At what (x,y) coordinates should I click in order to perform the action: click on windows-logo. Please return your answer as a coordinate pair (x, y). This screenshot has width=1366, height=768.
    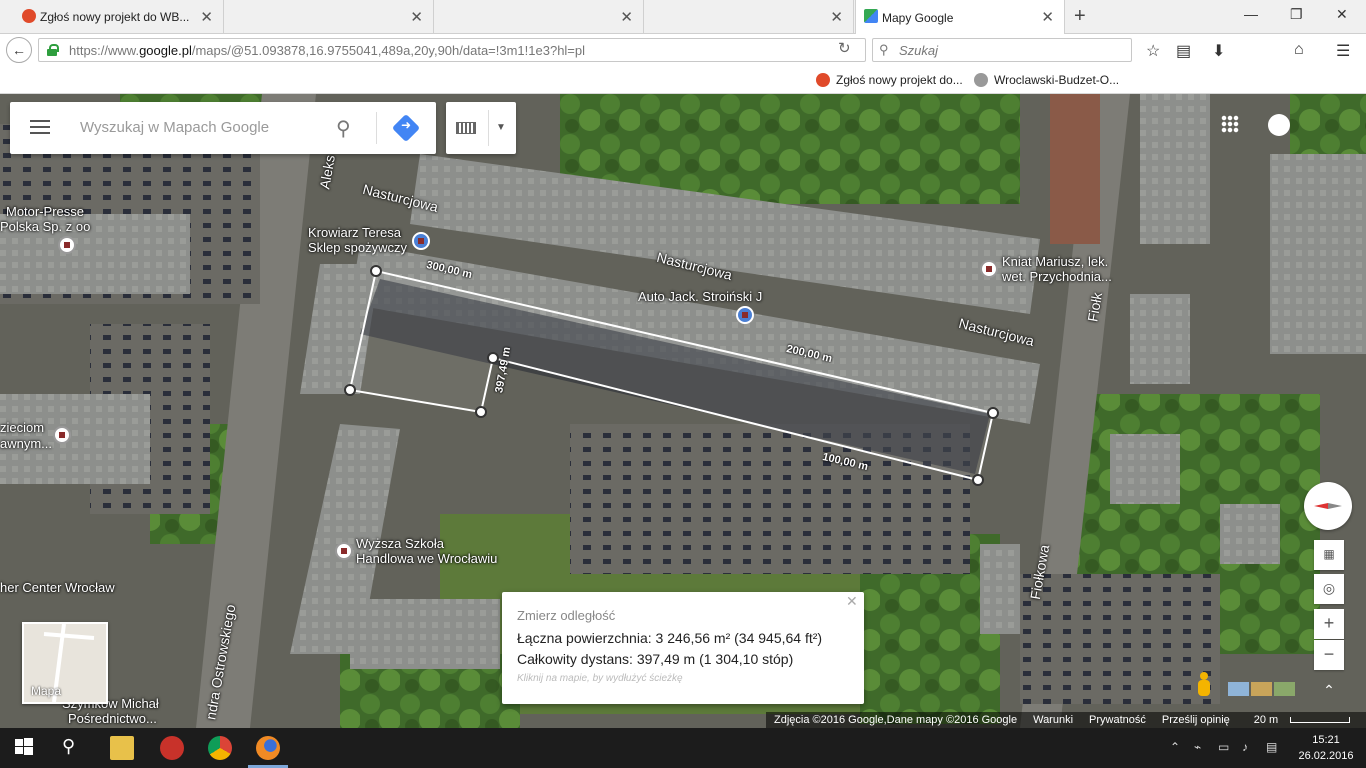
    Looking at the image, I should click on (24, 746).